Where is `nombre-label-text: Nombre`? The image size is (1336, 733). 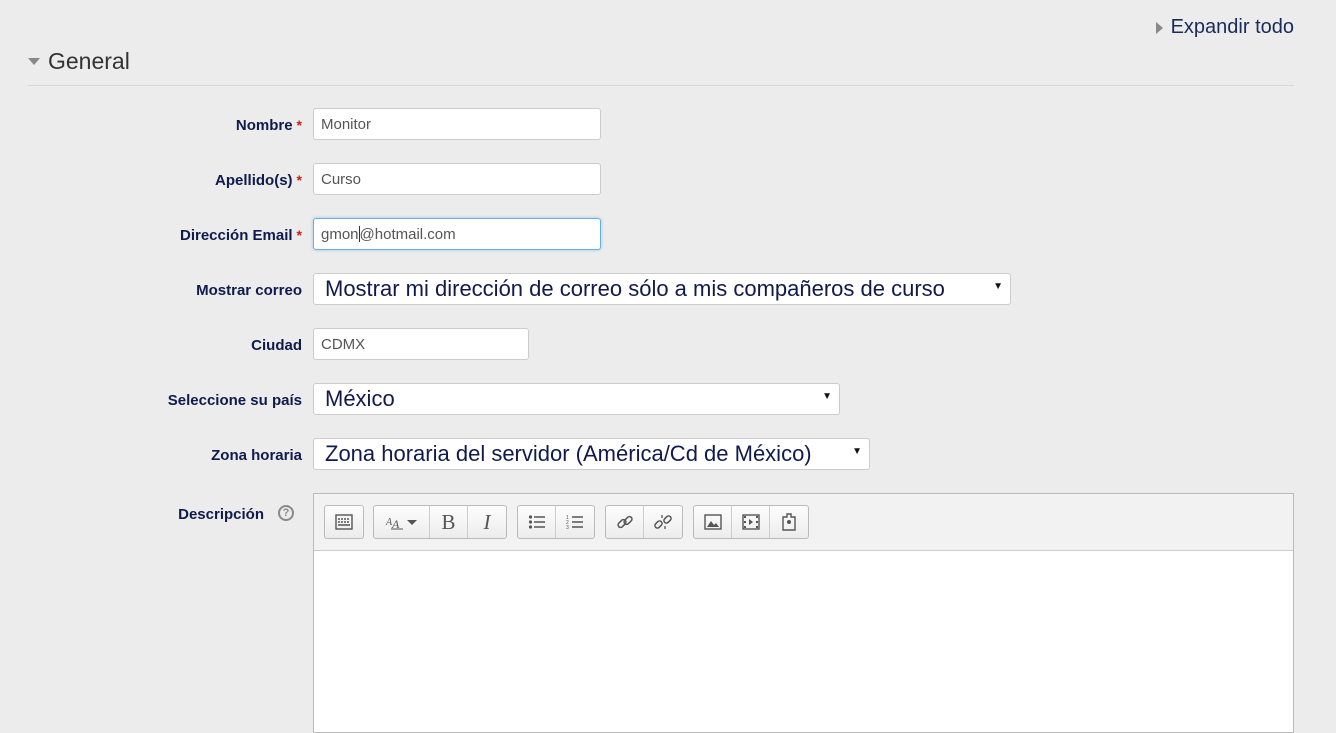 nombre-label-text: Nombre is located at coordinates (264, 125).